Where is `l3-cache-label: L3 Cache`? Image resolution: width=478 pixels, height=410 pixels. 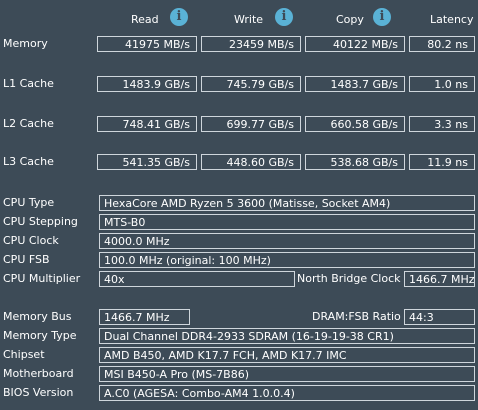
l3-cache-label: L3 Cache is located at coordinates (28, 161).